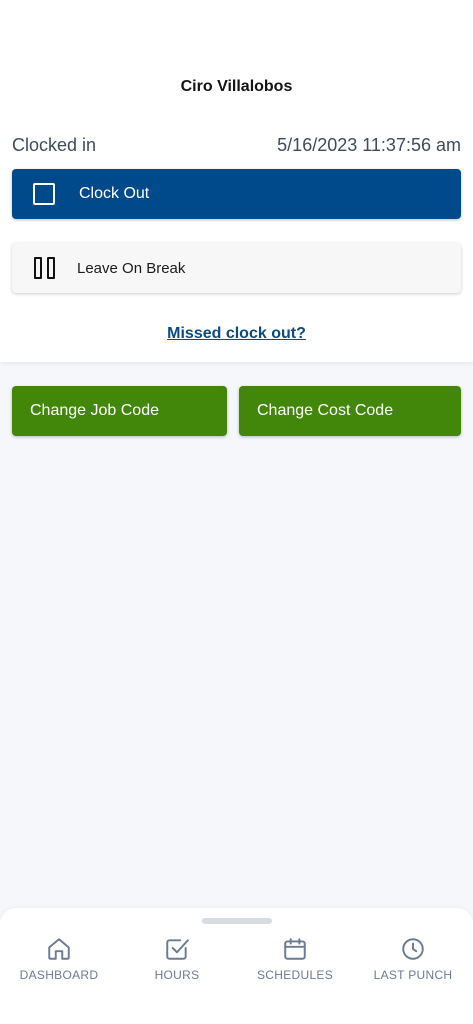  Describe the element at coordinates (236, 194) in the screenshot. I see `clock-out-button: Clock Out` at that location.